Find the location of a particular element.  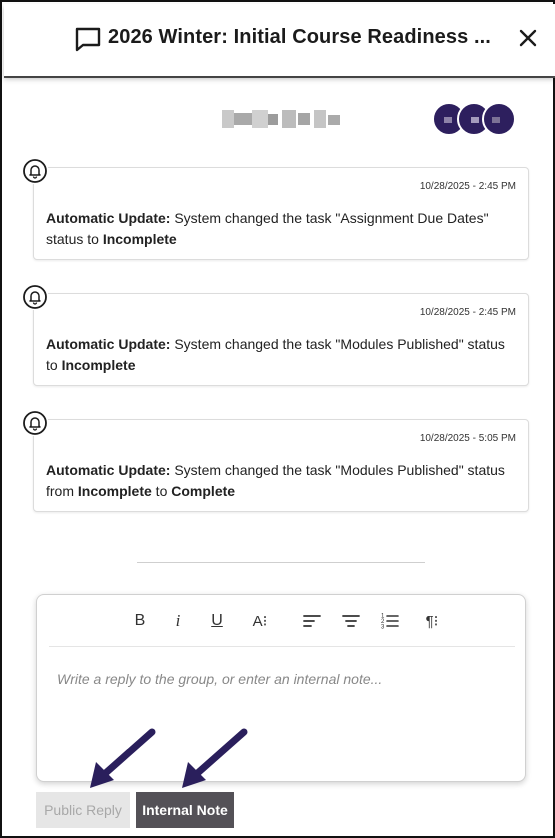

avatar is located at coordinates (499, 119).